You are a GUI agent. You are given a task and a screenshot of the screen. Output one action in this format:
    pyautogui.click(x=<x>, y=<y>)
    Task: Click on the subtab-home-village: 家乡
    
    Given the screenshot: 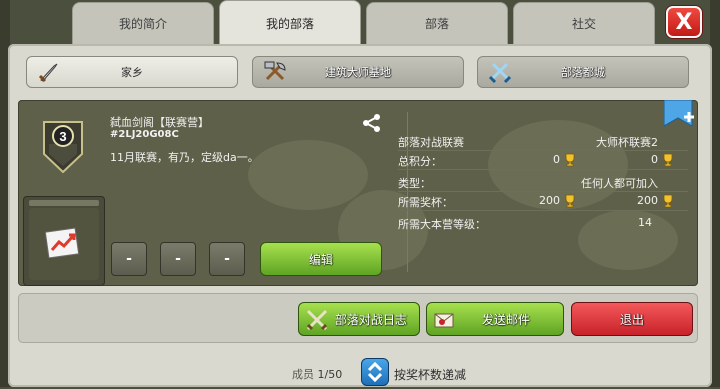 What is the action you would take?
    pyautogui.click(x=132, y=72)
    